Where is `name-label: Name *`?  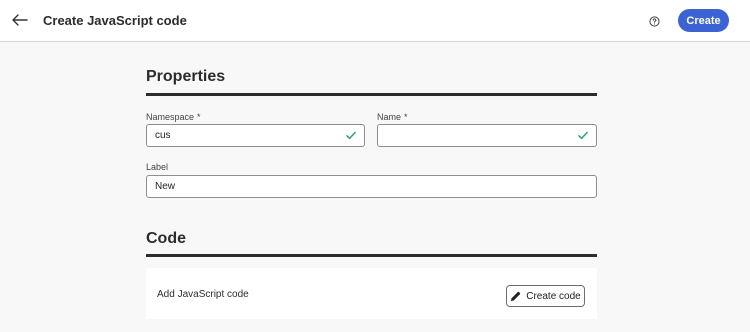
name-label: Name * is located at coordinates (392, 117).